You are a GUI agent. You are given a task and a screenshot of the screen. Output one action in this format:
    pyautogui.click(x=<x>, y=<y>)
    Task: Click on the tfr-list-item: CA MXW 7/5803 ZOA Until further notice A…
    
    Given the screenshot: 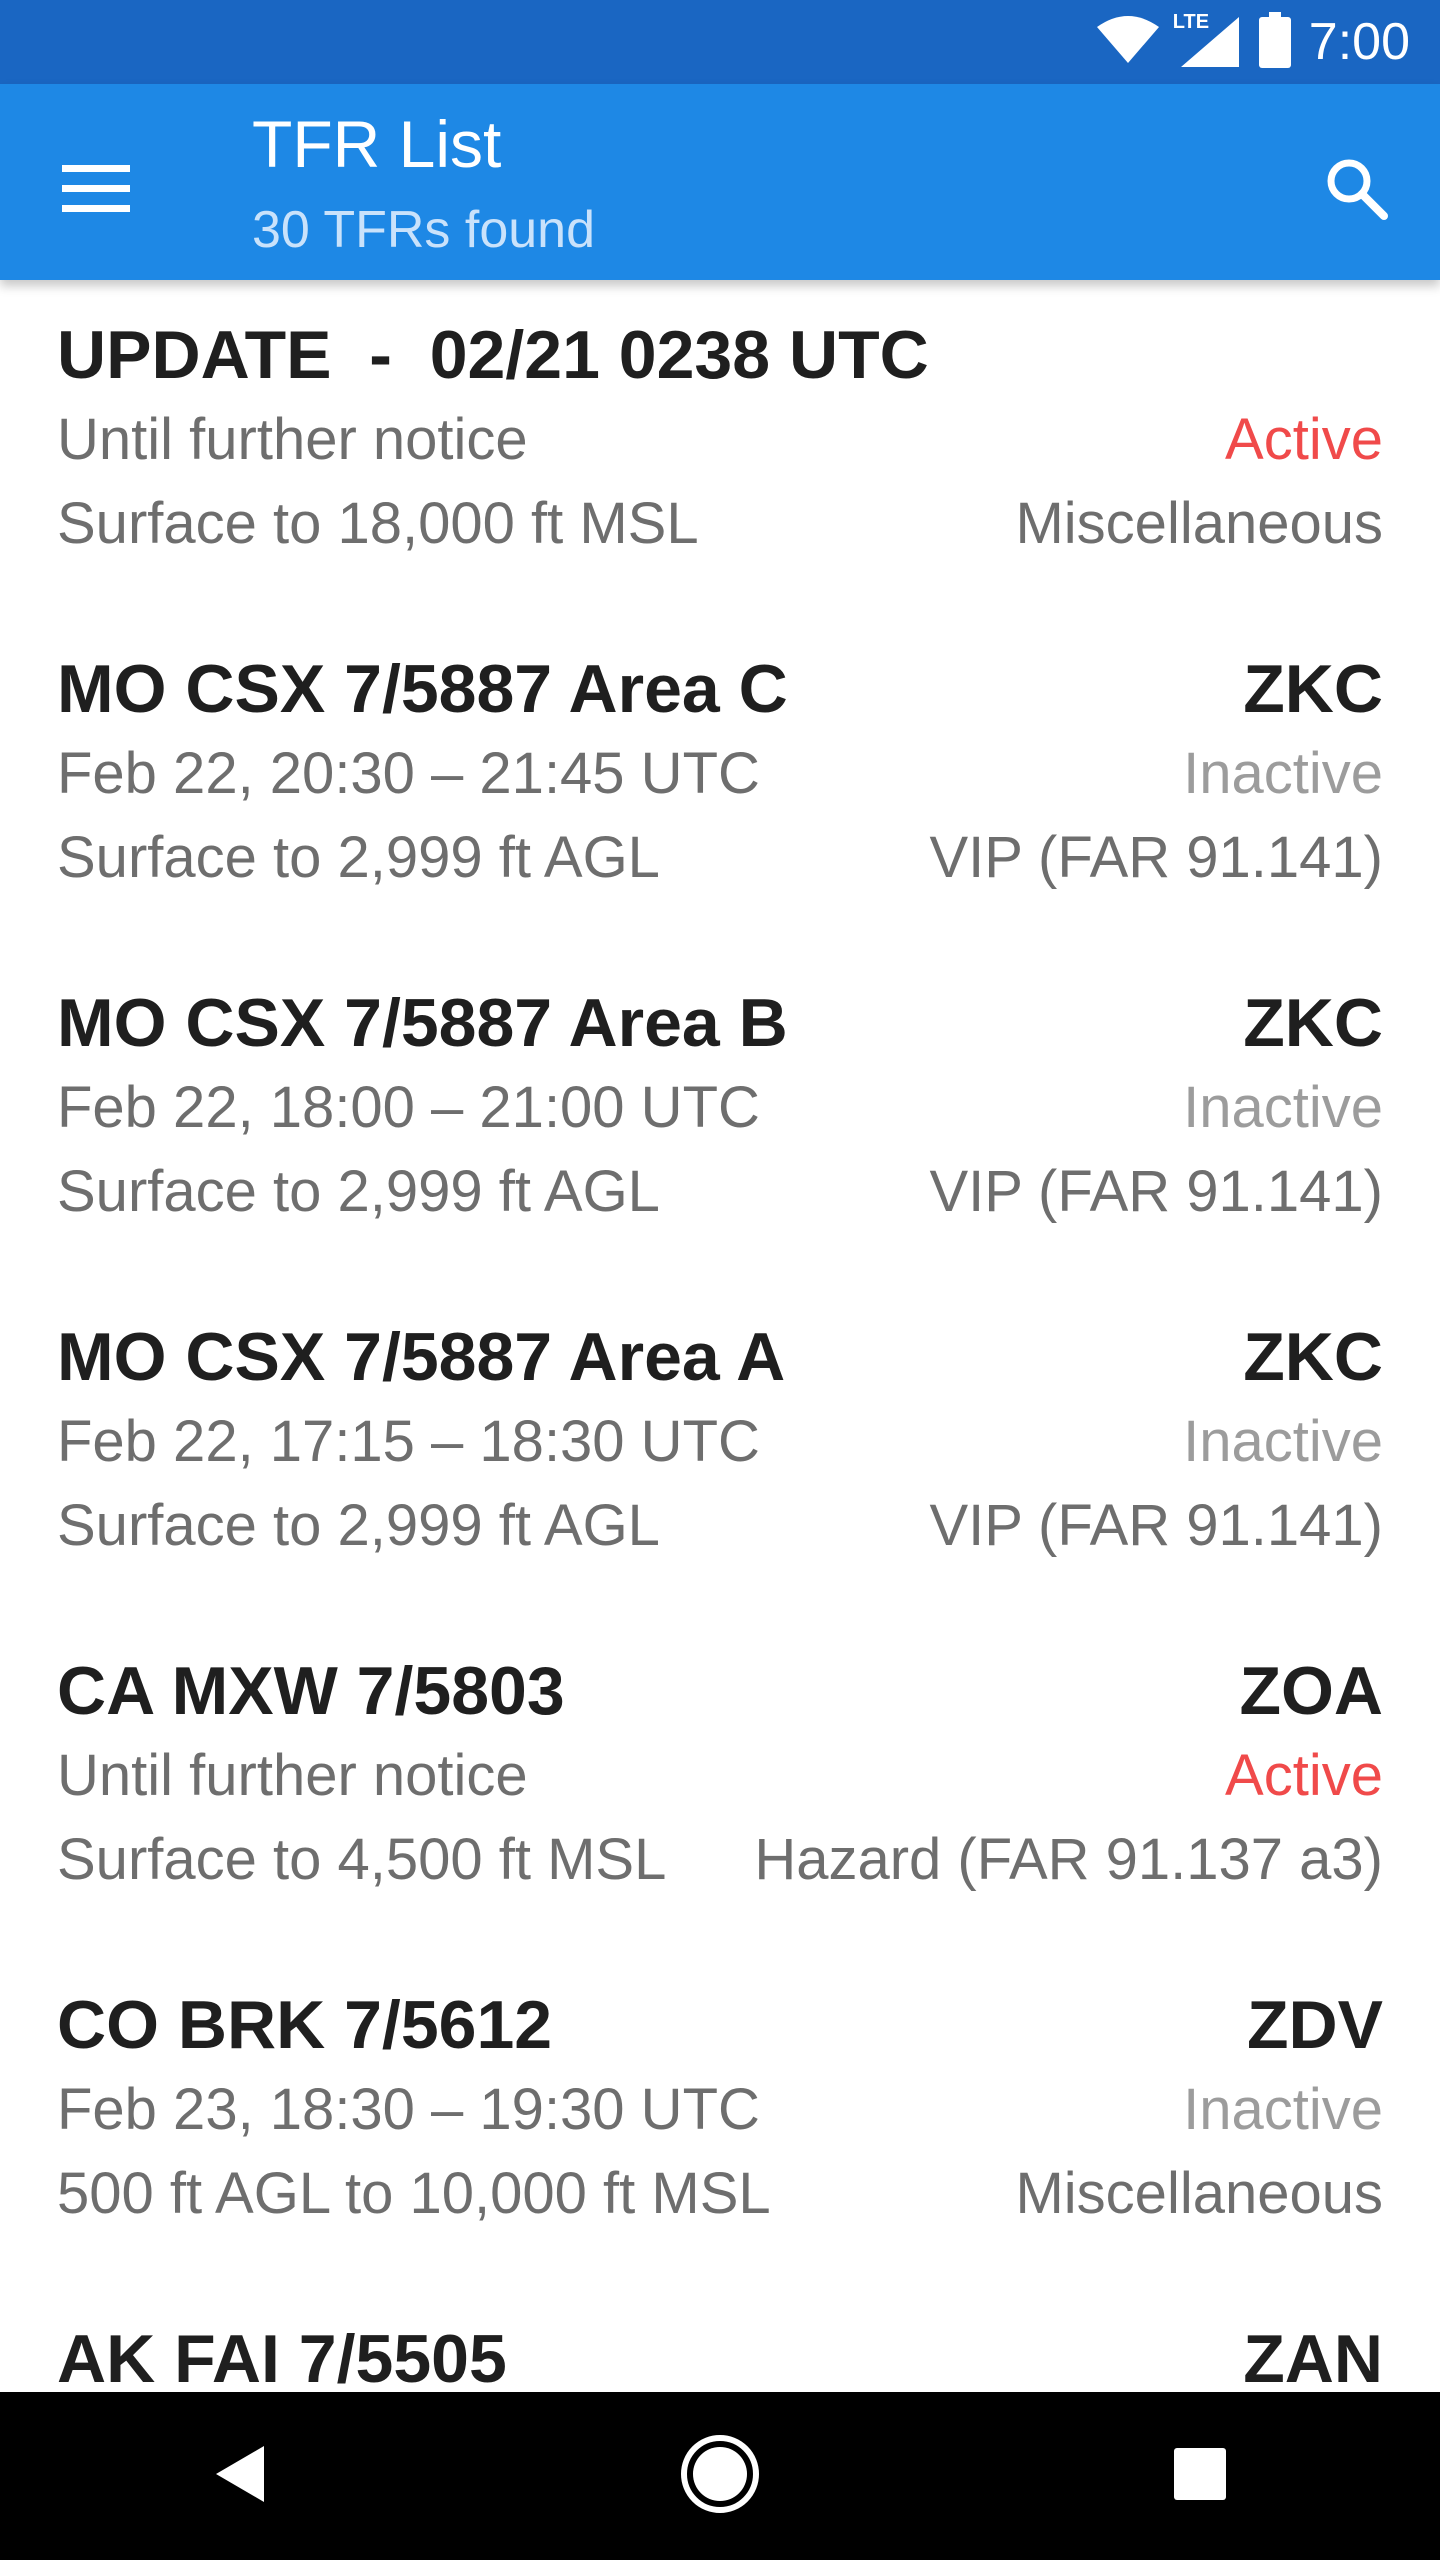 What is the action you would take?
    pyautogui.click(x=720, y=1783)
    